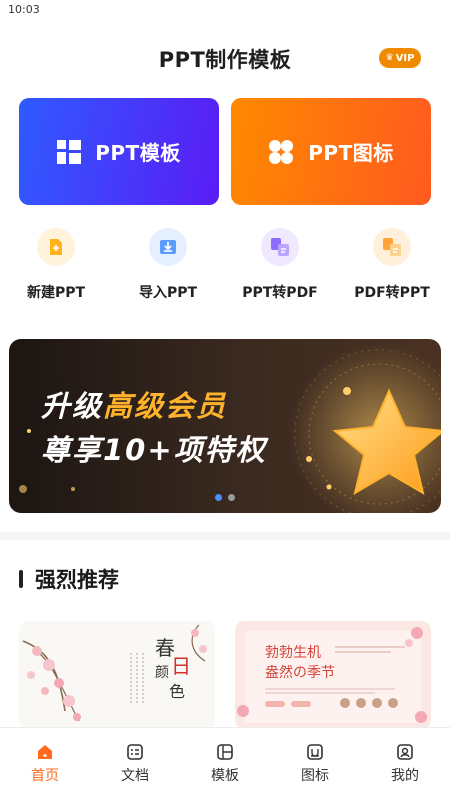 The image size is (450, 800). What do you see at coordinates (315, 763) in the screenshot?
I see `tab-icons: 图标` at bounding box center [315, 763].